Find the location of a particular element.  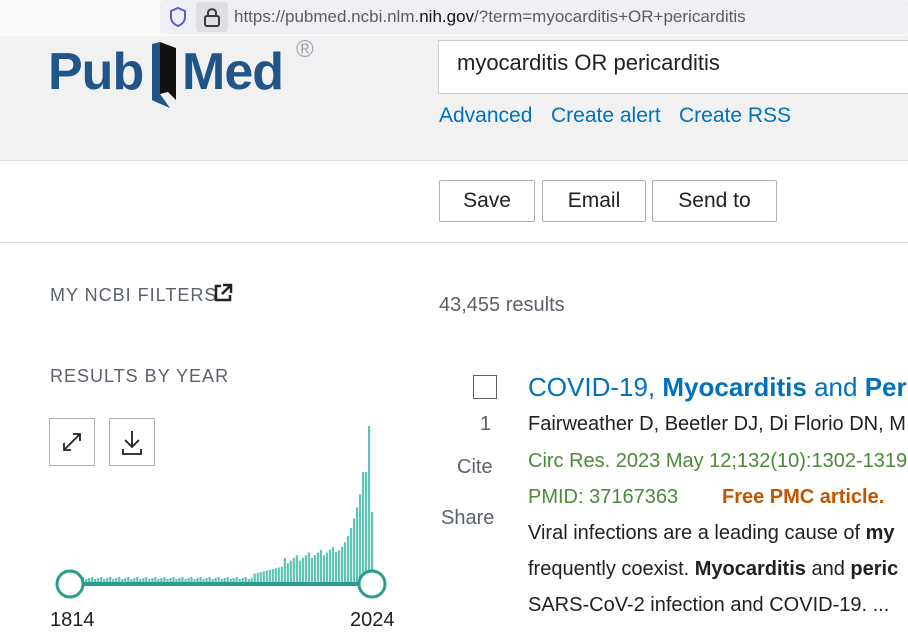

end-year-label: 2024 is located at coordinates (372, 620).